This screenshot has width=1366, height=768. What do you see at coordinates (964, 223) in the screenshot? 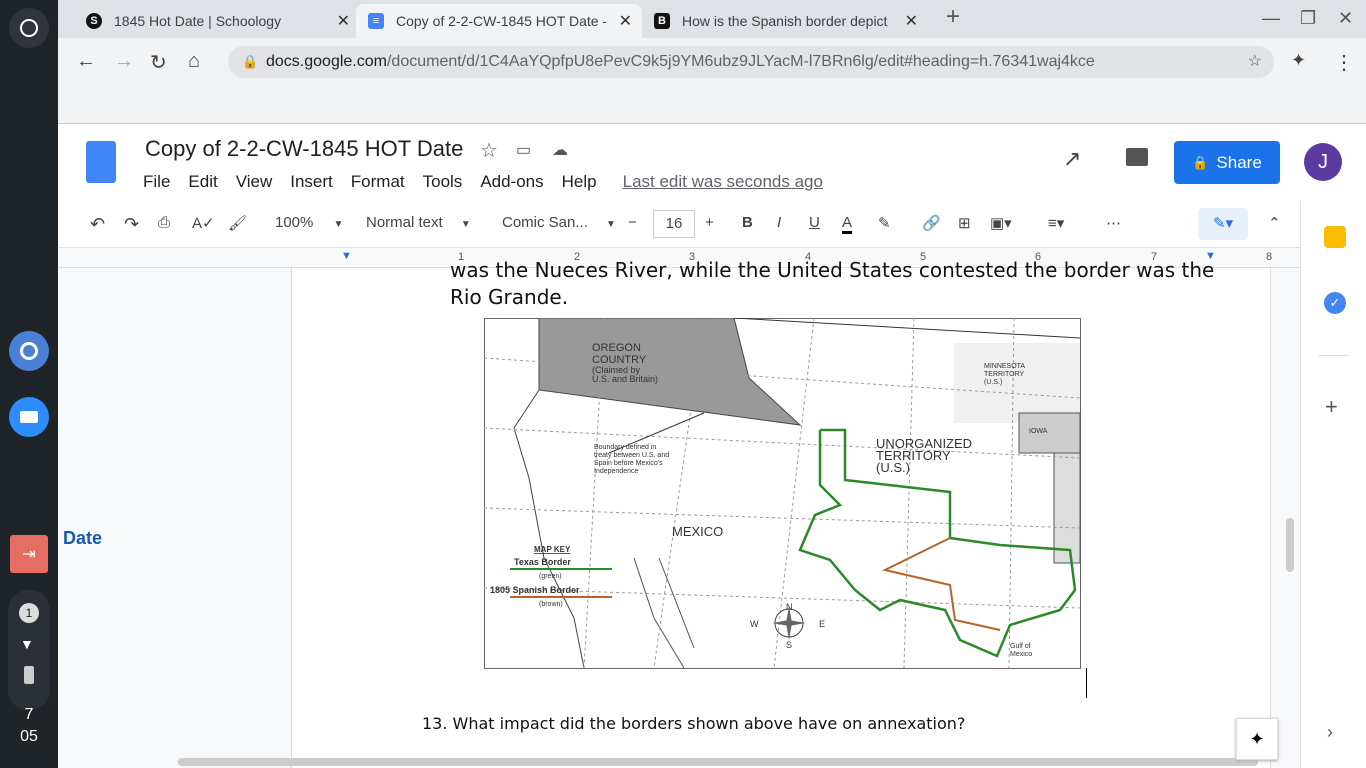
I see `add-comment-icon: ⊞` at bounding box center [964, 223].